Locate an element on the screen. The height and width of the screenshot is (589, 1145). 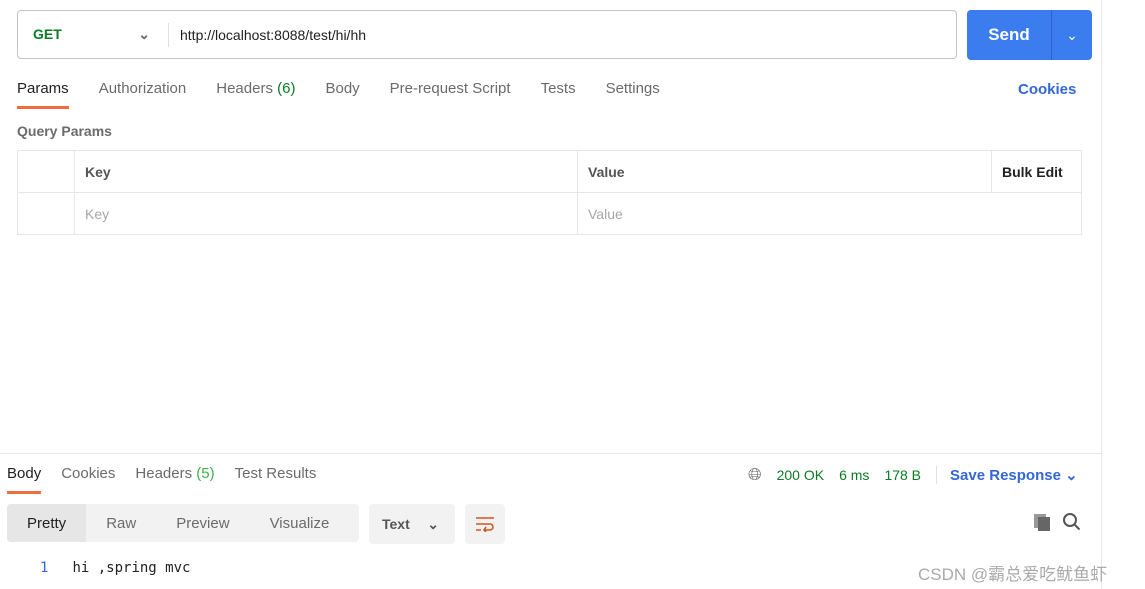
format-select: Text ⌄ is located at coordinates (412, 524).